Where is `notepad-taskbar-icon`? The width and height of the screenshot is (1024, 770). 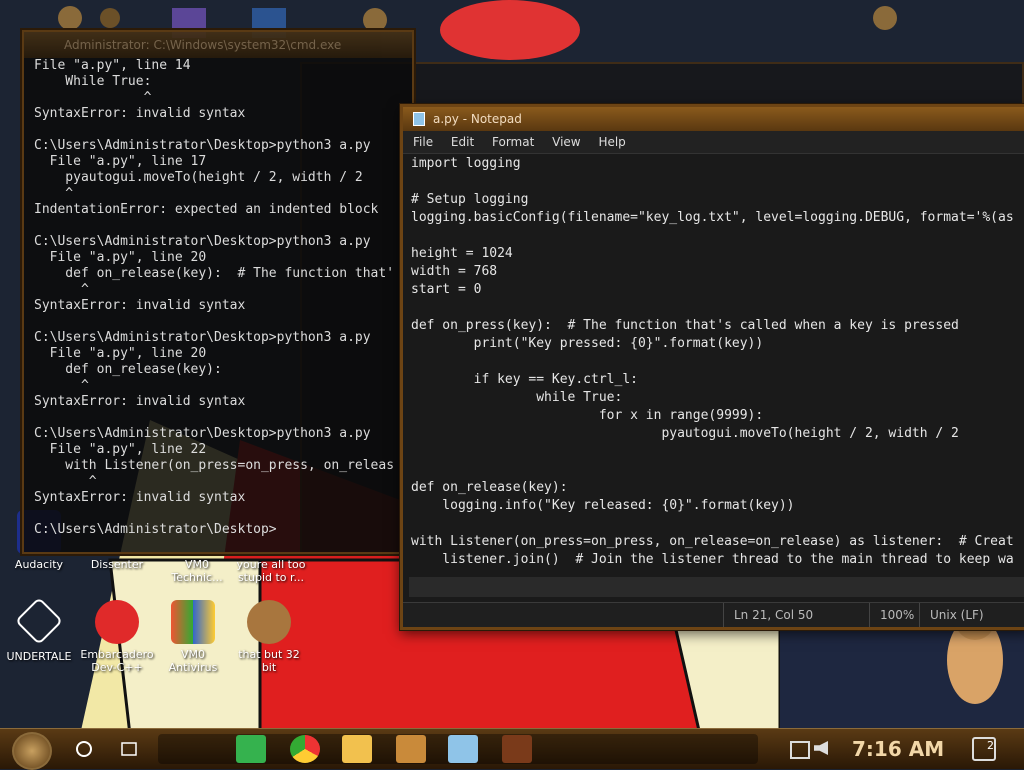 notepad-taskbar-icon is located at coordinates (463, 749).